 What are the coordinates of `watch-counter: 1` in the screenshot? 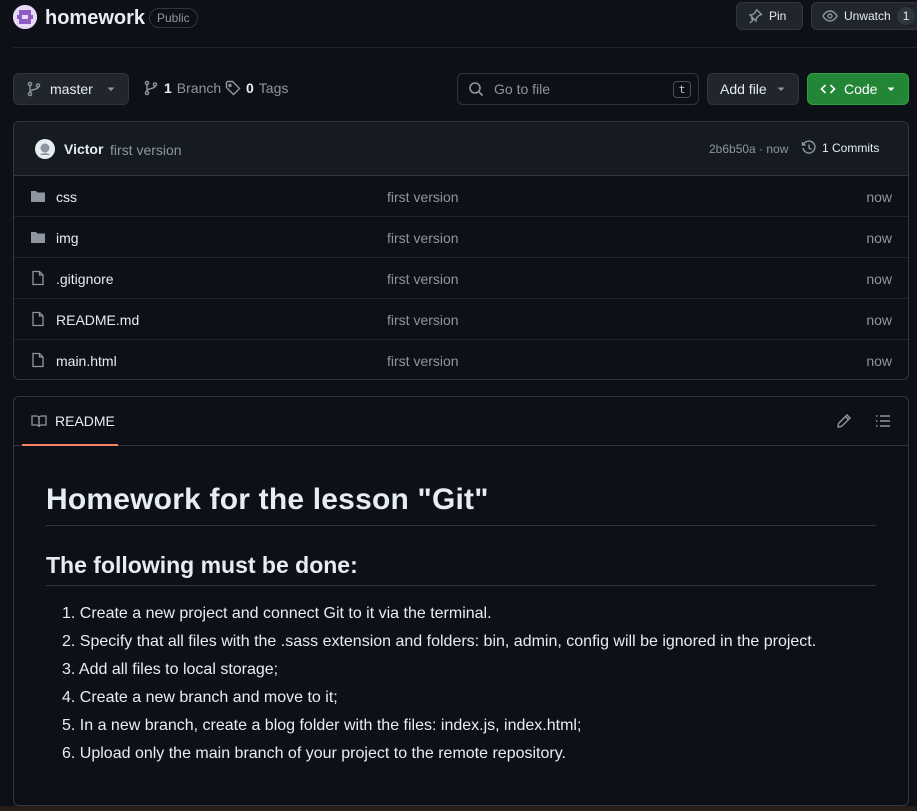 It's located at (906, 16).